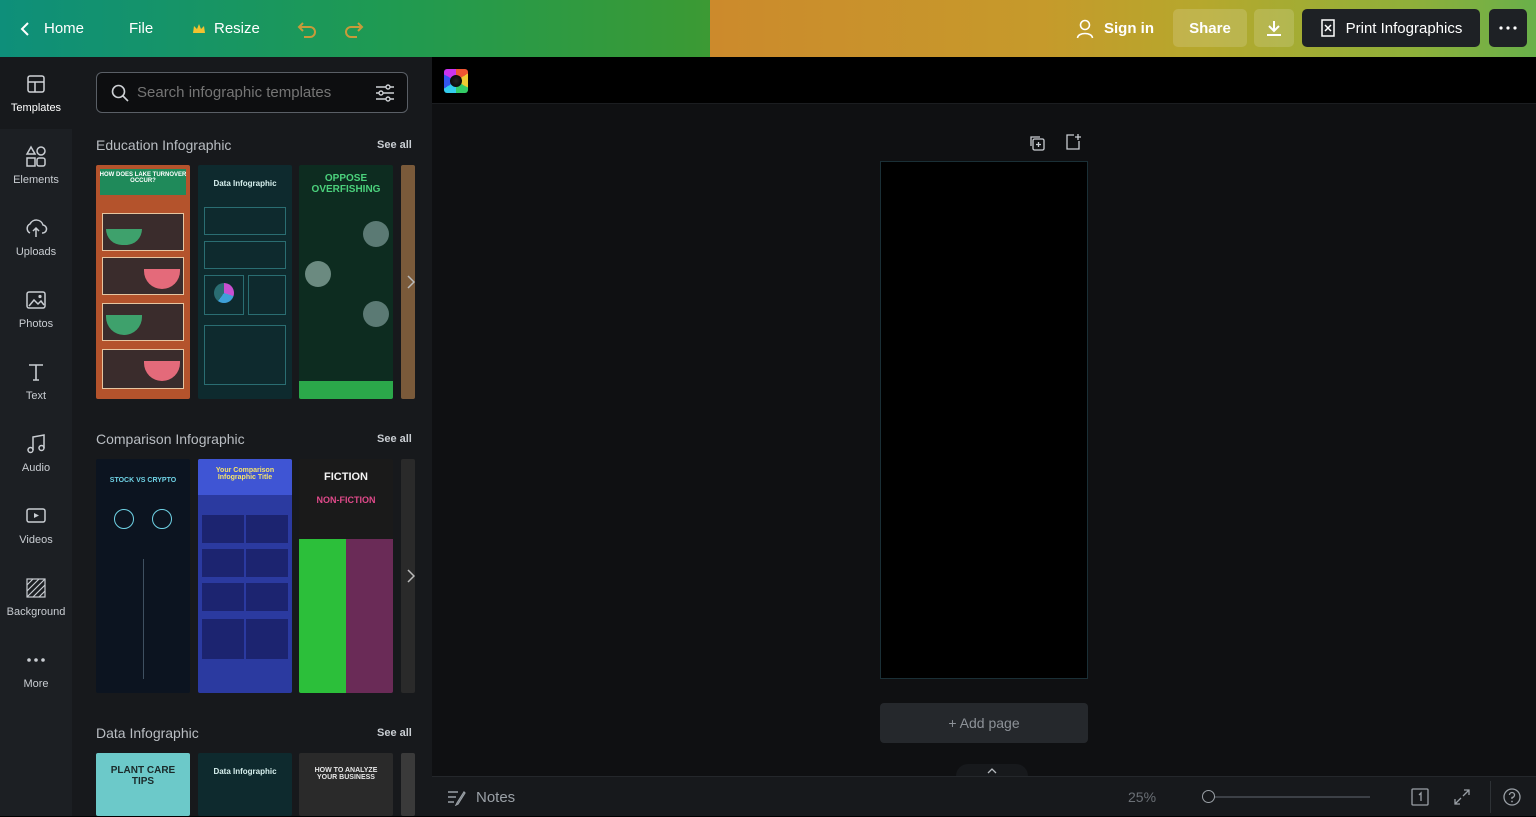 The height and width of the screenshot is (817, 1536). Describe the element at coordinates (480, 797) in the screenshot. I see `notes-button: Notes` at that location.